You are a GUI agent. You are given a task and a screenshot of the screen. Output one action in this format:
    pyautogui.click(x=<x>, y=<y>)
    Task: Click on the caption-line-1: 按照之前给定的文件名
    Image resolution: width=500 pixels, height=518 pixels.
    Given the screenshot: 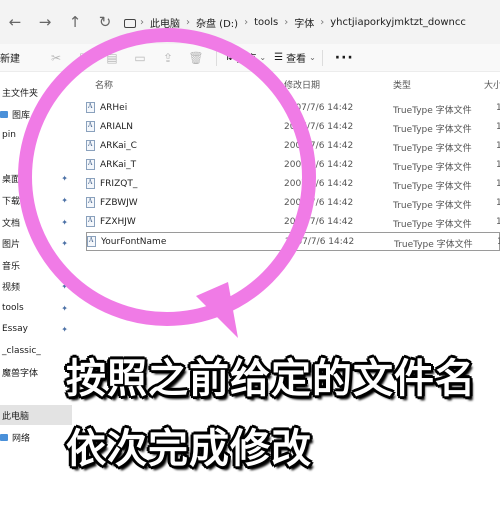 What is the action you would take?
    pyautogui.click(x=271, y=379)
    